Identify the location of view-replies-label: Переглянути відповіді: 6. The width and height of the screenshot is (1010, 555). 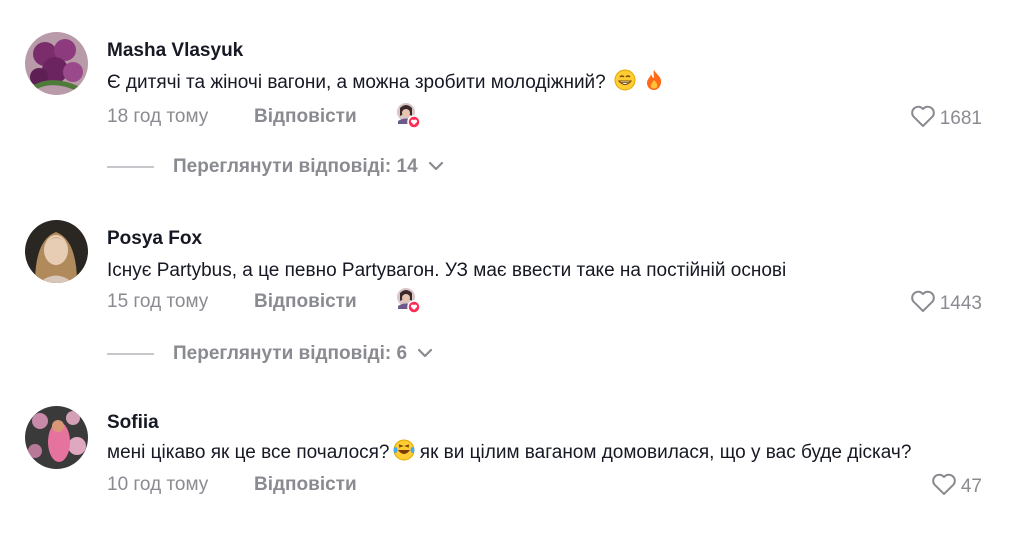
(290, 353).